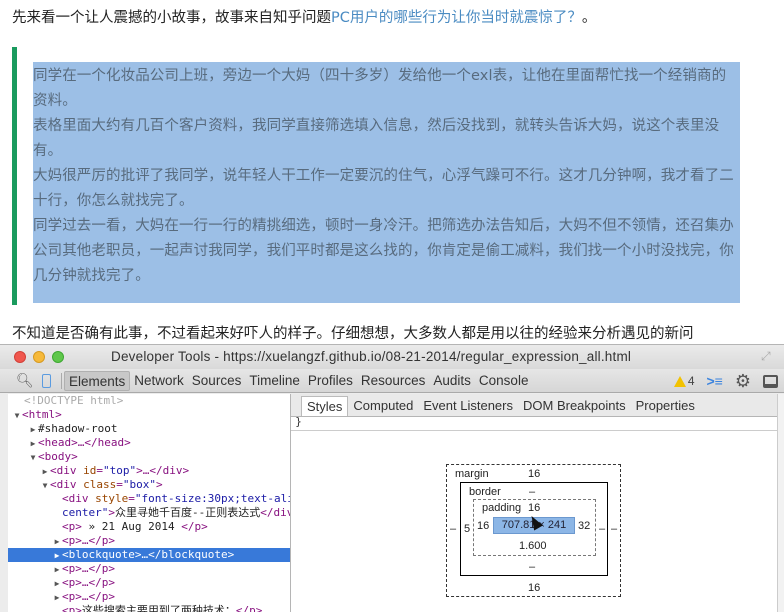 The height and width of the screenshot is (612, 784). I want to click on fullscreen-icon: ⤢, so click(767, 356).